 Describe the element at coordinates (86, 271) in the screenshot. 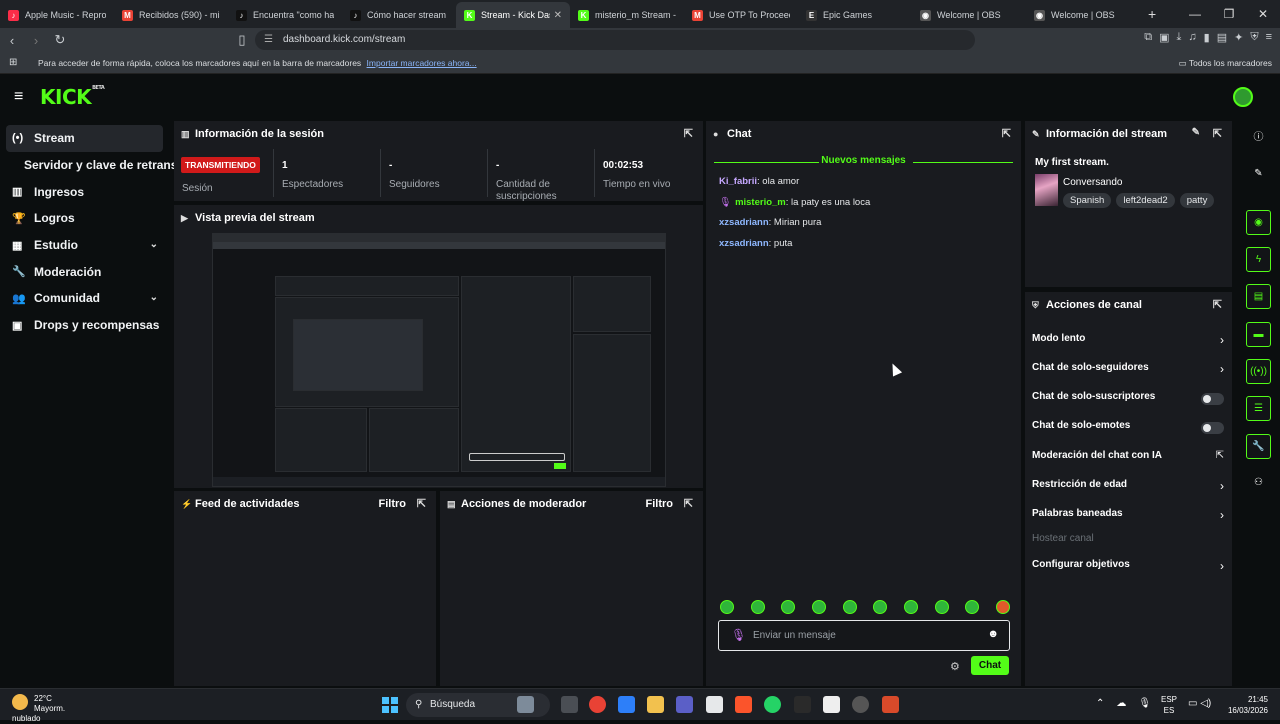

I see `sidebar-item: 🔧 Moderación` at that location.